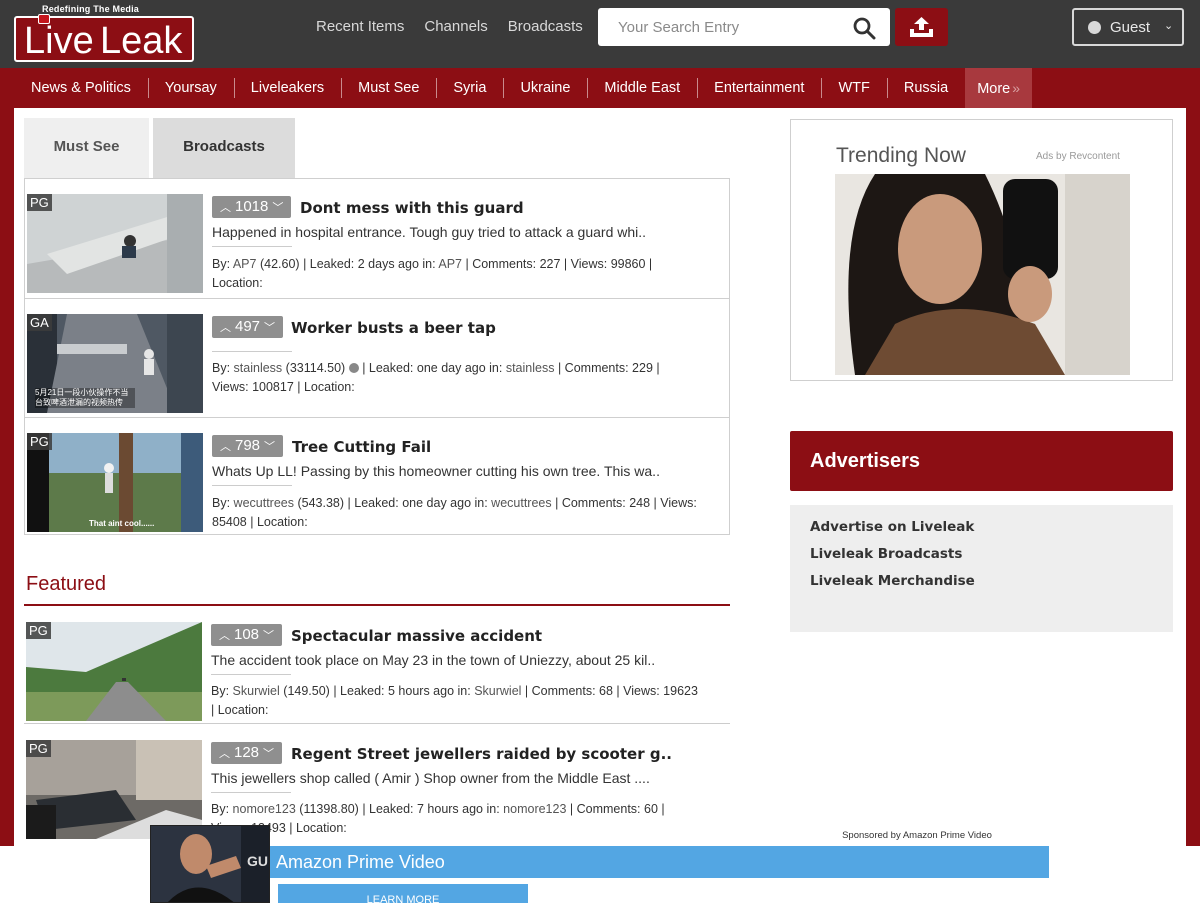 The width and height of the screenshot is (1200, 903). What do you see at coordinates (921, 27) in the screenshot?
I see `upload-button` at bounding box center [921, 27].